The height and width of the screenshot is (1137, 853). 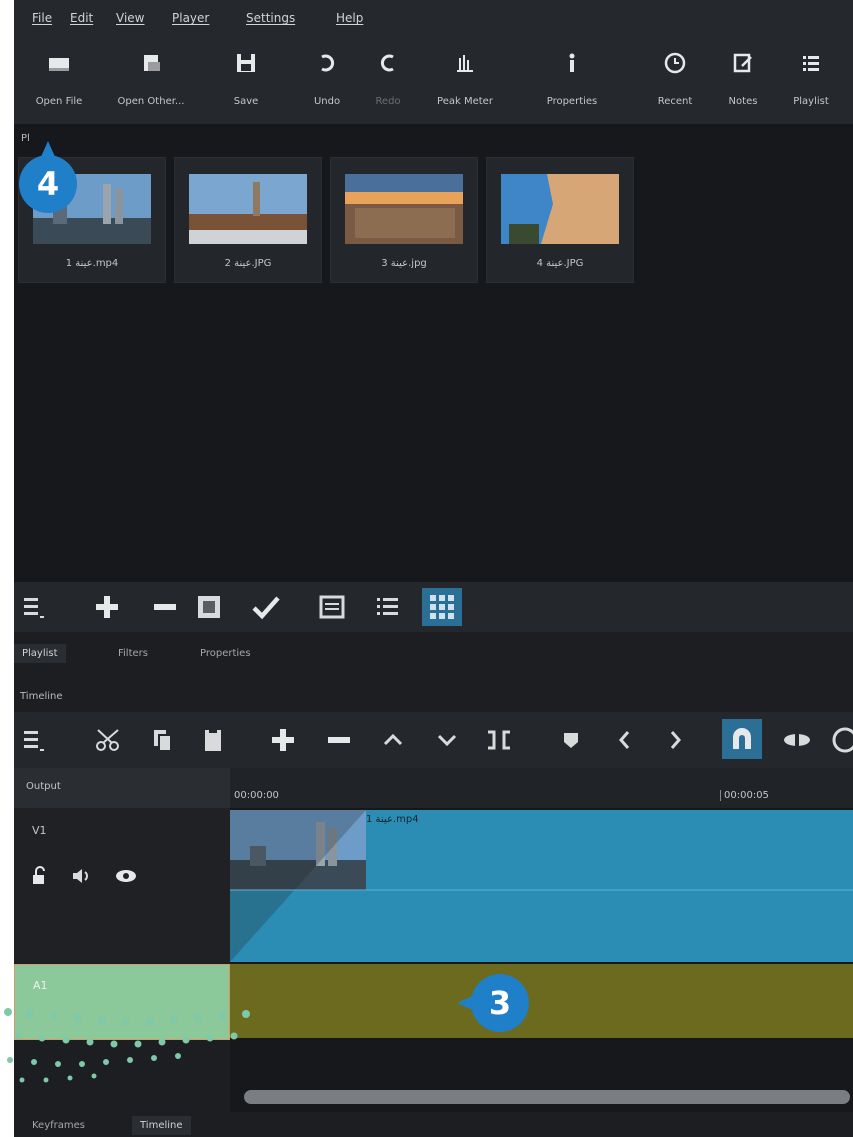 What do you see at coordinates (213, 740) in the screenshot?
I see `paste-icon` at bounding box center [213, 740].